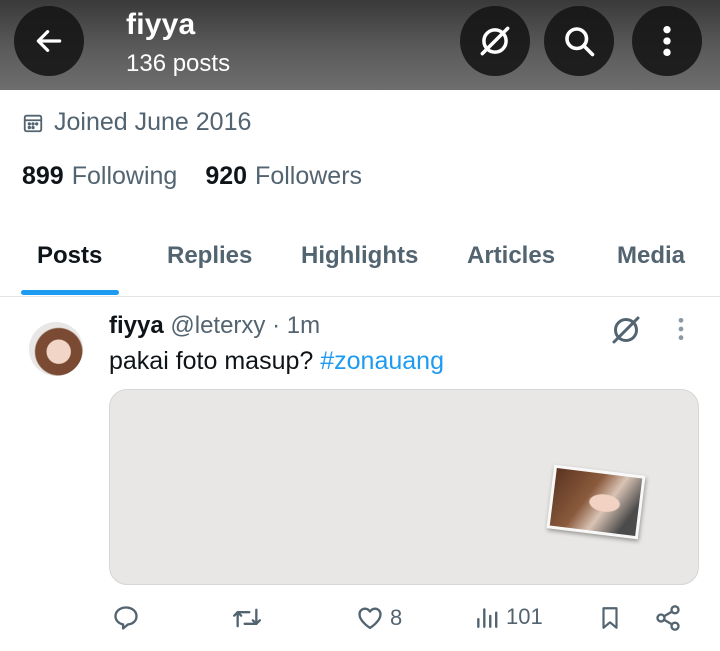  I want to click on tab-highlights: Highlights, so click(359, 256).